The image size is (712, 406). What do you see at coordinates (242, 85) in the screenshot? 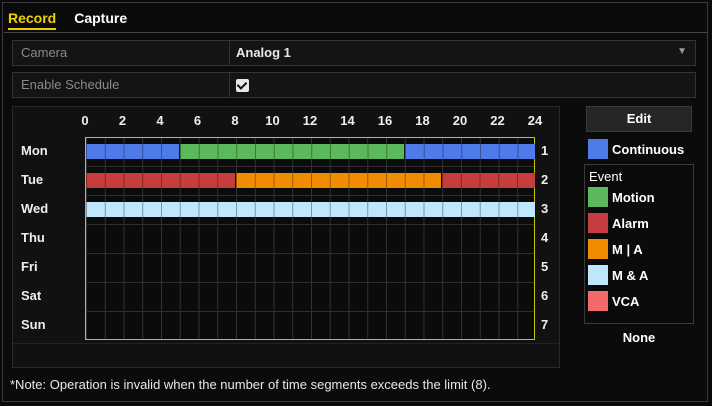
I see `enable-schedule-checkbox` at bounding box center [242, 85].